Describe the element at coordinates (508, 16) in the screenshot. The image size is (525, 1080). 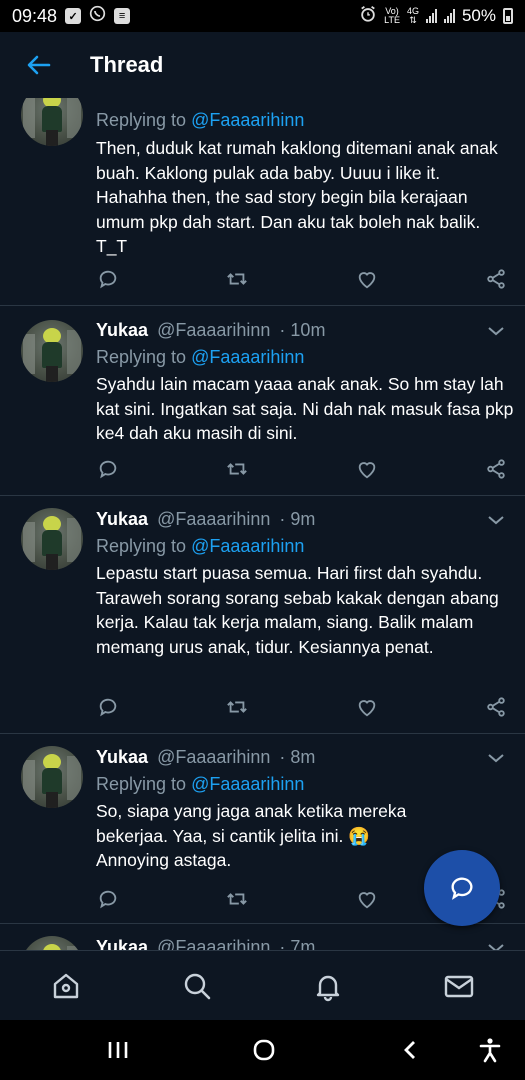
I see `battery-icon` at that location.